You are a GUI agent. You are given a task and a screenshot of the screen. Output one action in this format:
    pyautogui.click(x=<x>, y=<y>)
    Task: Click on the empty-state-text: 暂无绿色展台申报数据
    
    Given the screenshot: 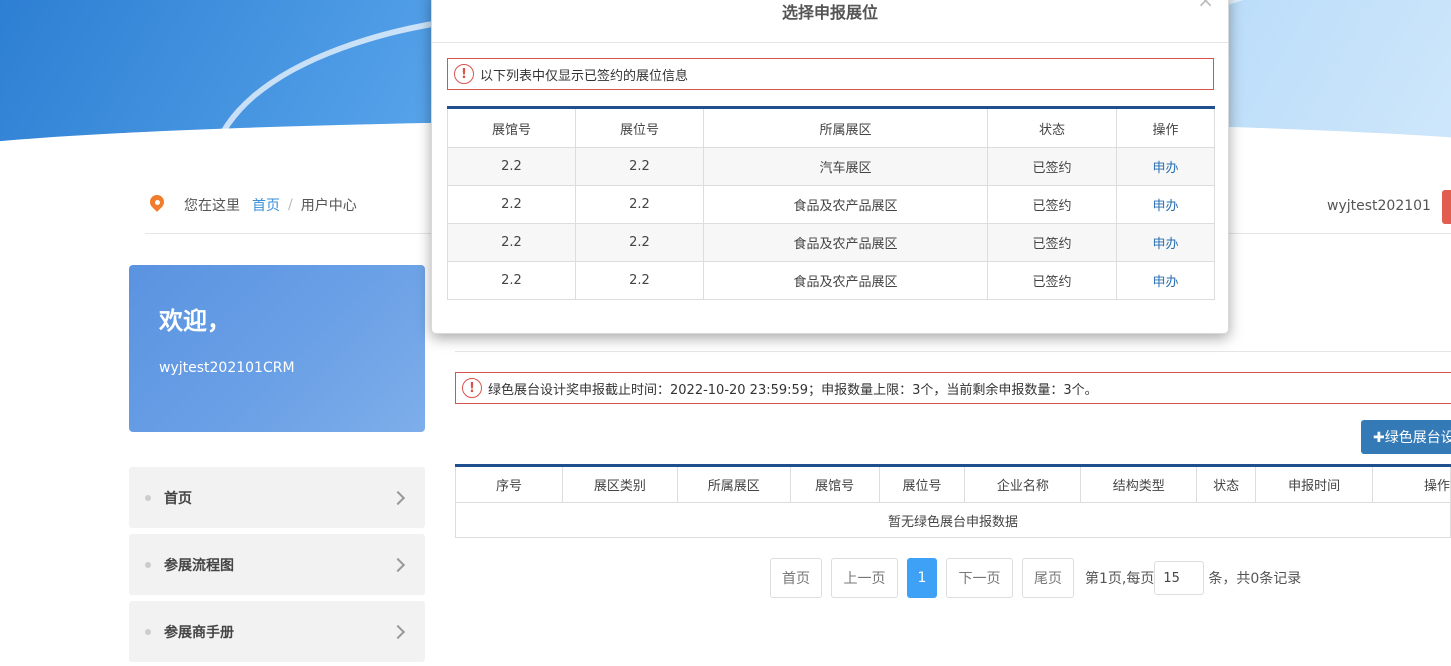 What is the action you would take?
    pyautogui.click(x=953, y=520)
    